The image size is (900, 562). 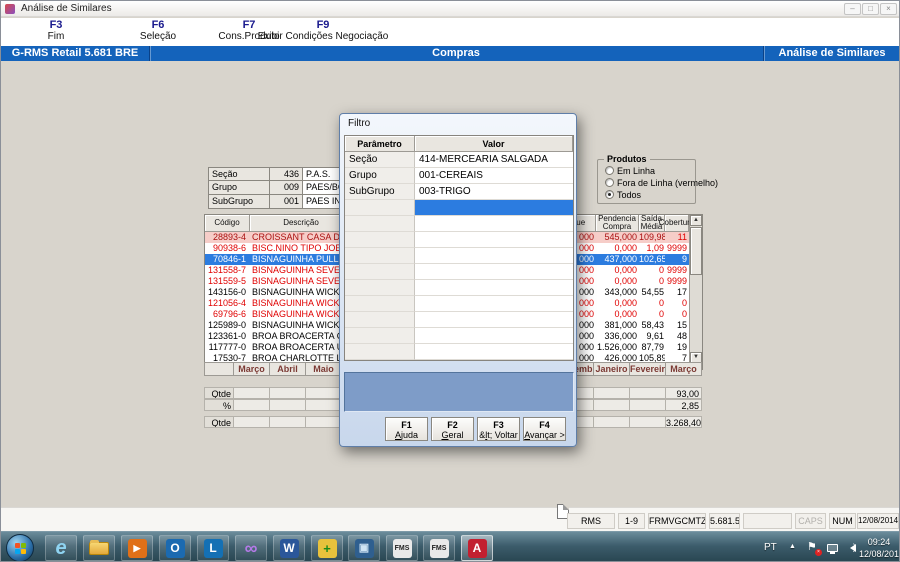 I want to click on menu-item-f9: F9 Exibir Condições Negociação, so click(x=323, y=31).